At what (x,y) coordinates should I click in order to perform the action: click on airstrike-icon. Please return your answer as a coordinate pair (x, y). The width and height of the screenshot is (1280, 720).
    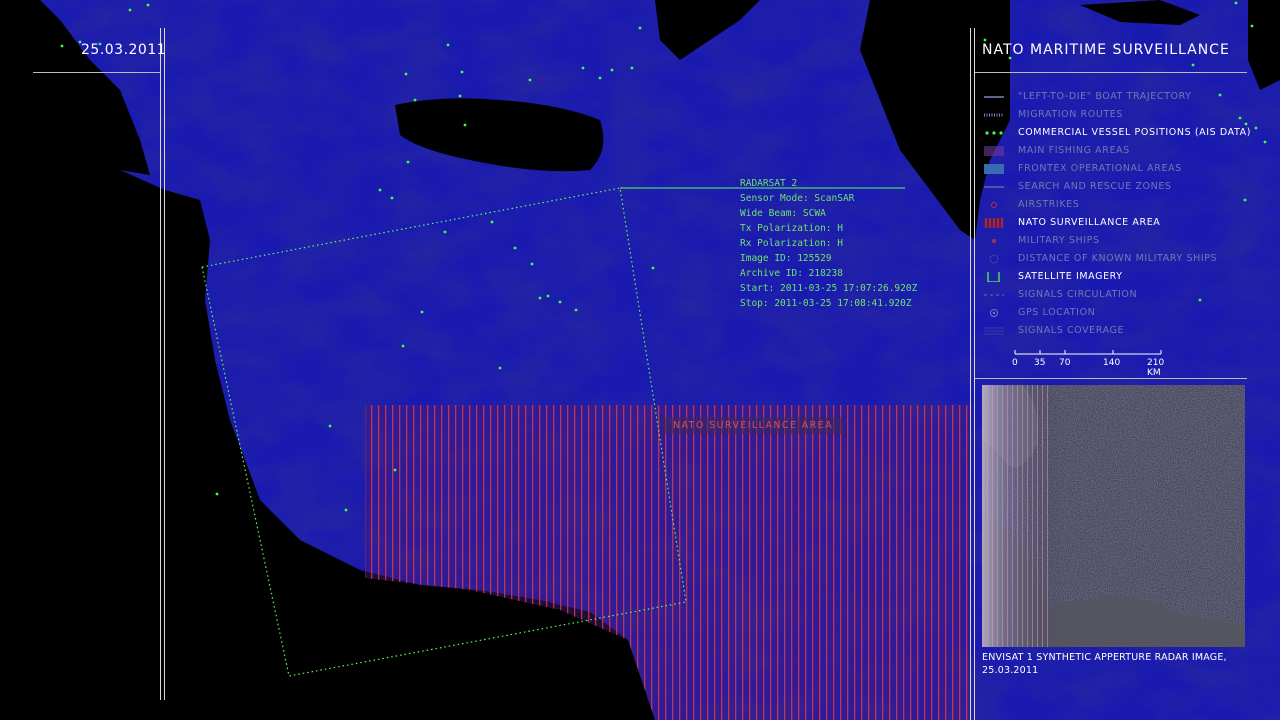
    Looking at the image, I should click on (994, 205).